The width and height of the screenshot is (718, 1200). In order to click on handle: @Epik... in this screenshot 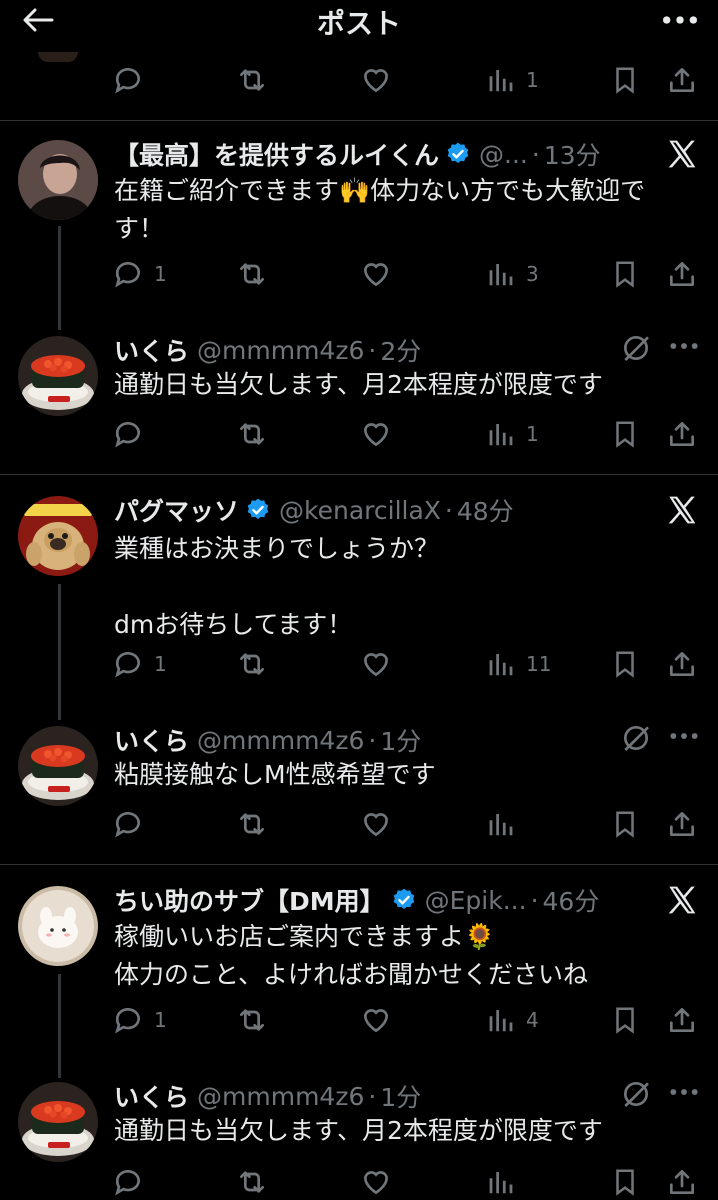, I will do `click(476, 900)`.